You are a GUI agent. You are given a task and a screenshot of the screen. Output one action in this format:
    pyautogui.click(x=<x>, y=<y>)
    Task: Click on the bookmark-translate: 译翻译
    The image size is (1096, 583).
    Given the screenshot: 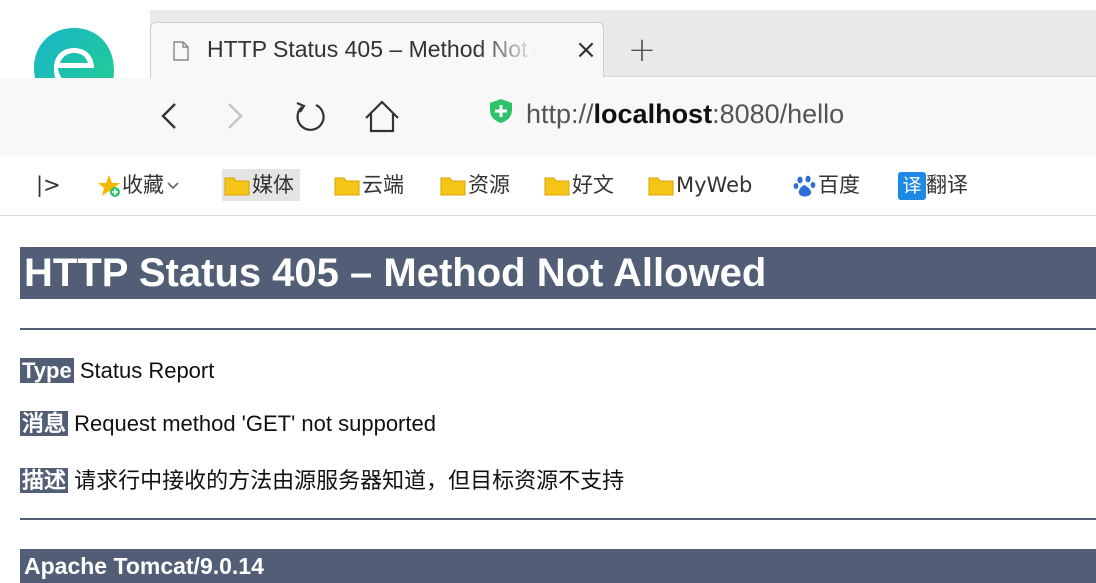 What is the action you would take?
    pyautogui.click(x=933, y=185)
    